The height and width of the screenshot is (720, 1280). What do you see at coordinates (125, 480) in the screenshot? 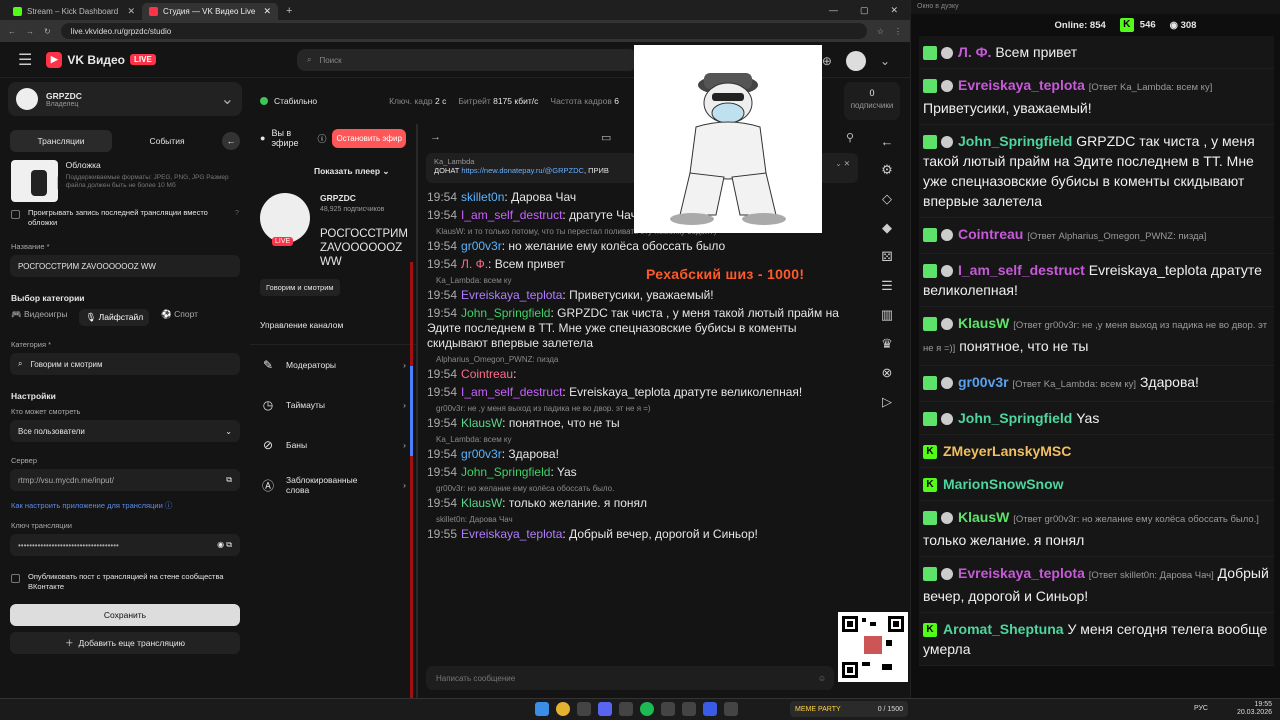
I see `server-field: rtmp://vsu.mycdn.me/input/ ⧉` at bounding box center [125, 480].